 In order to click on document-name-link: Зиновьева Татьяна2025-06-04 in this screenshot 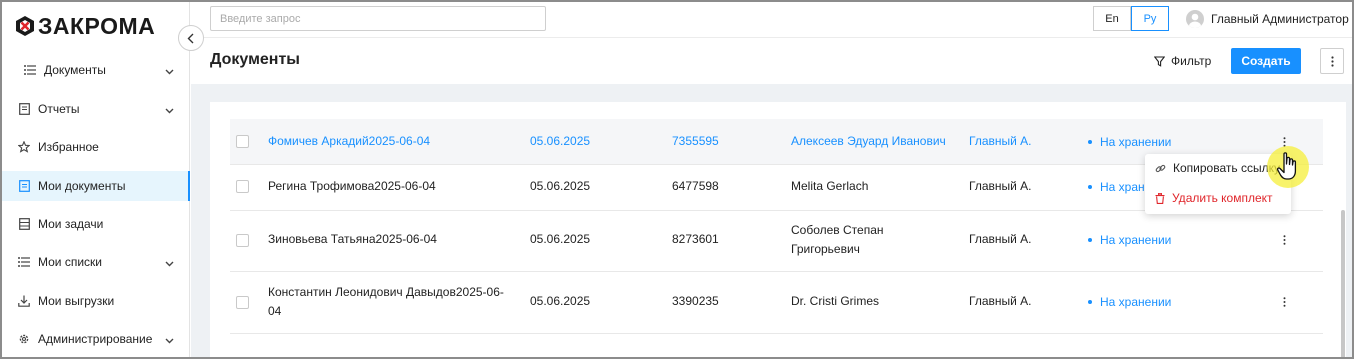, I will do `click(352, 239)`.